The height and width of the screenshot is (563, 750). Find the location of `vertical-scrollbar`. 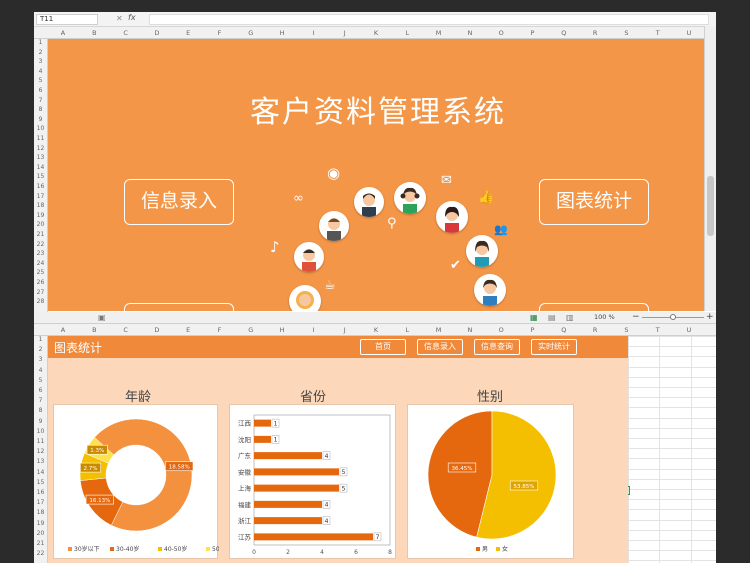

vertical-scrollbar is located at coordinates (710, 168).